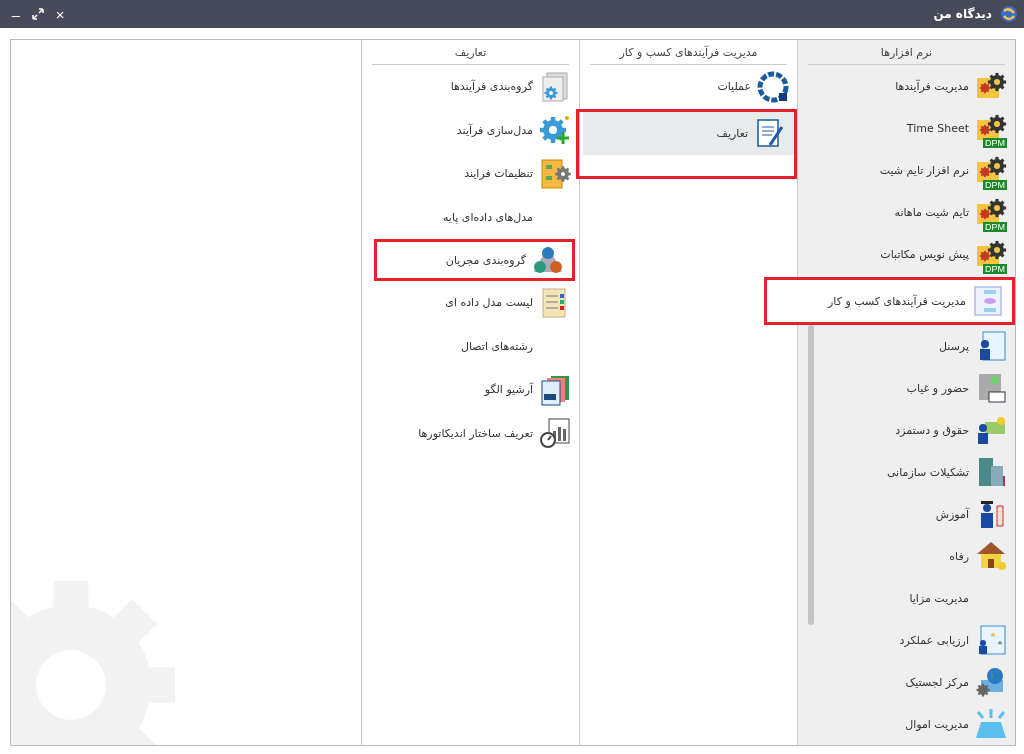 The height and width of the screenshot is (754, 1024). I want to click on menu-item: مدل‌های داده‌ای پایه, so click(470, 217).